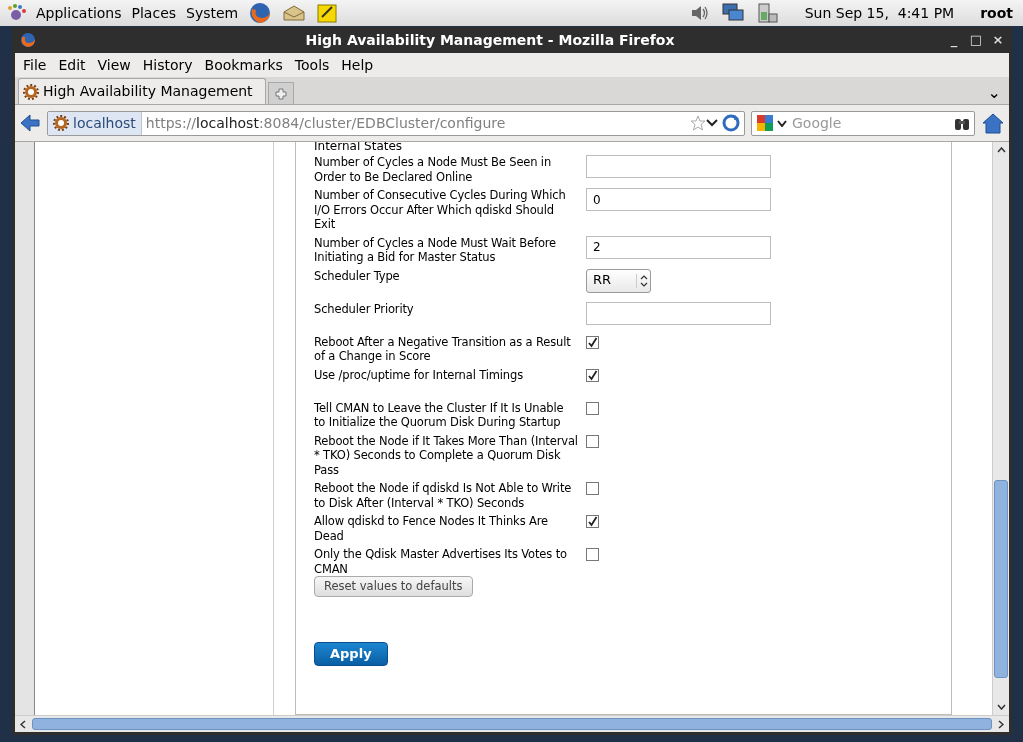 The width and height of the screenshot is (1023, 742). I want to click on search-bar: Google, so click(863, 123).